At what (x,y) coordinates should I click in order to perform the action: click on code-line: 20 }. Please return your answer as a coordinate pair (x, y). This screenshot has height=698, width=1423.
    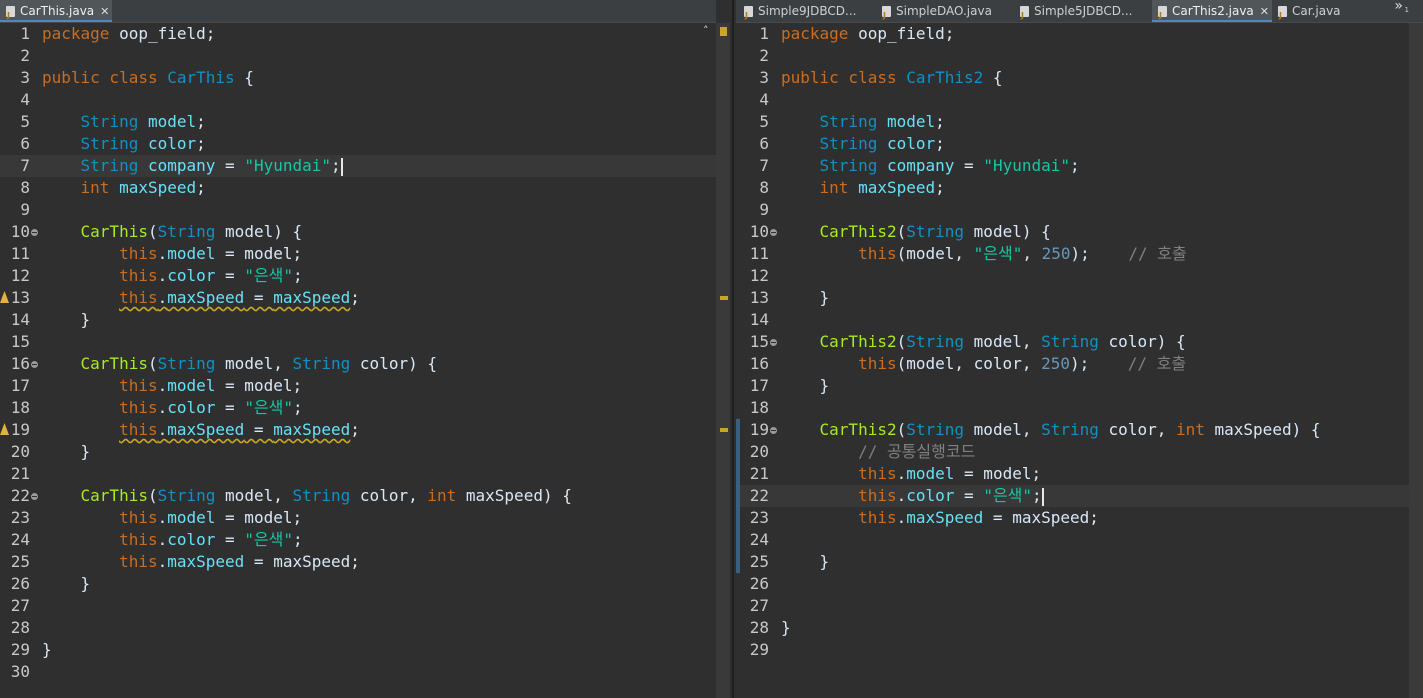
    Looking at the image, I should click on (358, 452).